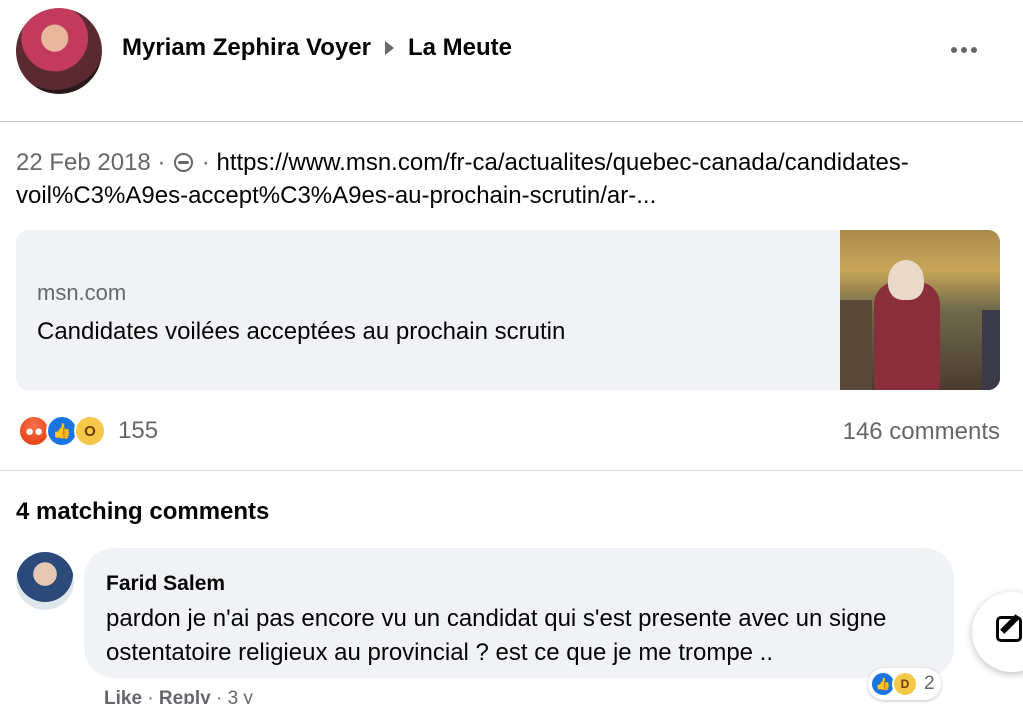 This screenshot has width=1023, height=704. I want to click on commenter-avatar, so click(45, 581).